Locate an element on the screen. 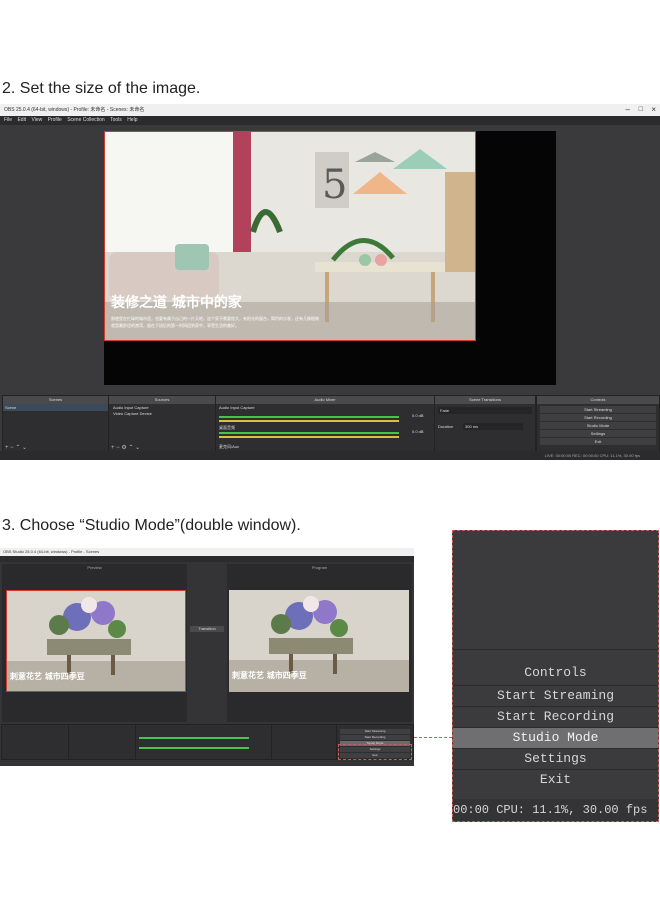 The height and width of the screenshot is (904, 660). program-image: 刺意花艺 城市四季豆 is located at coordinates (319, 641).